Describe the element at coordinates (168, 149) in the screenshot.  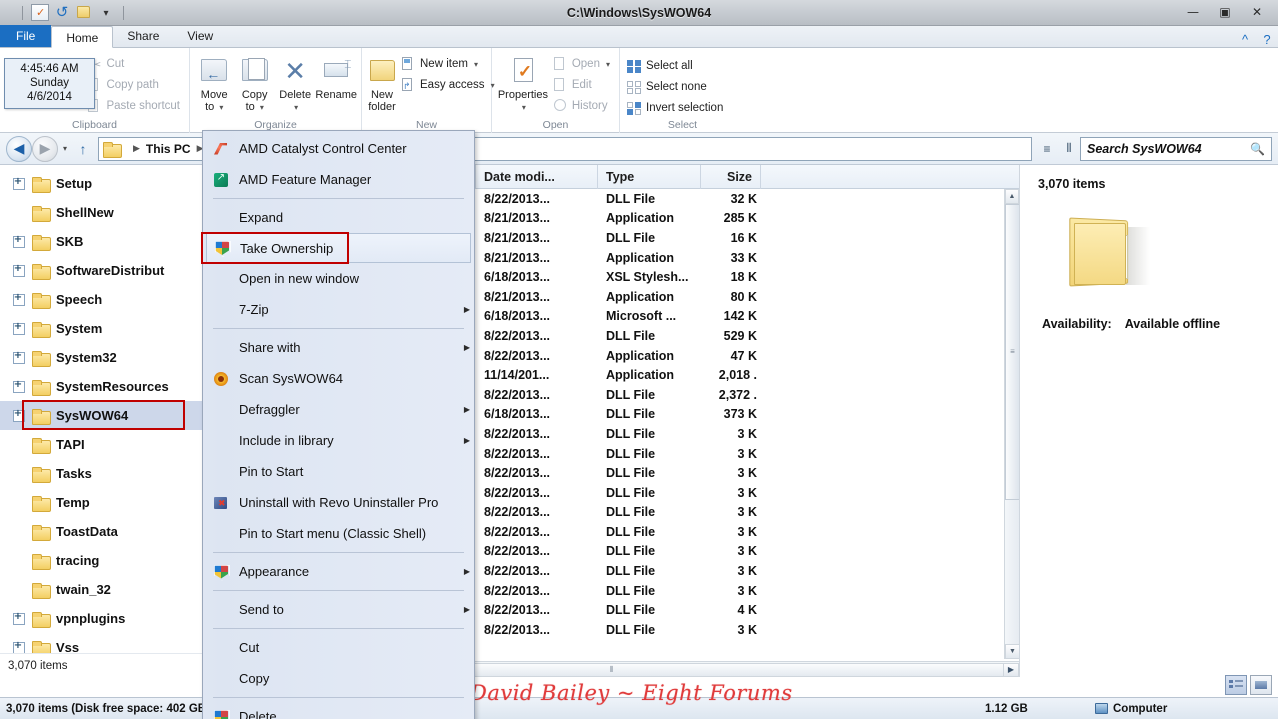
I see `breadcrumb-item-this-pc: This PC` at that location.